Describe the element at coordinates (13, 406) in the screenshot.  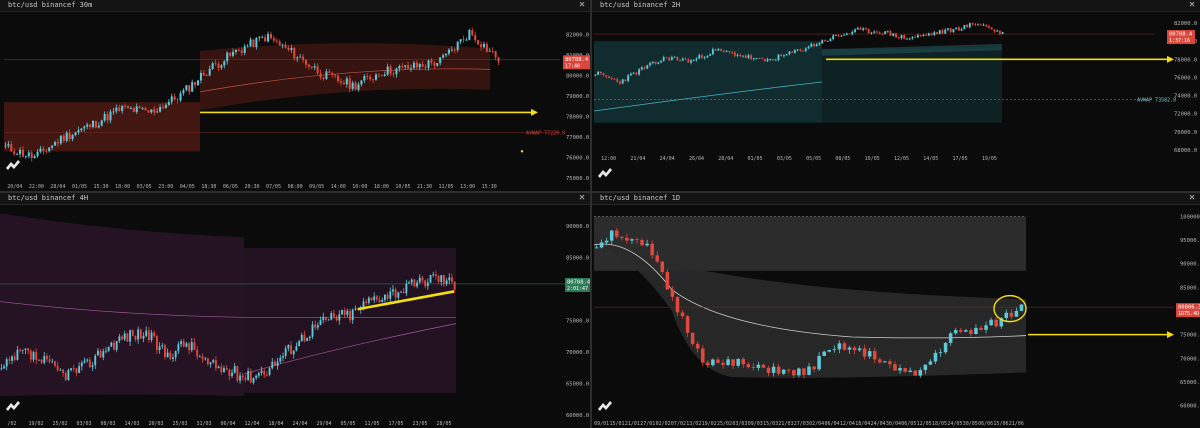
I see `tradingview-logo-icon` at that location.